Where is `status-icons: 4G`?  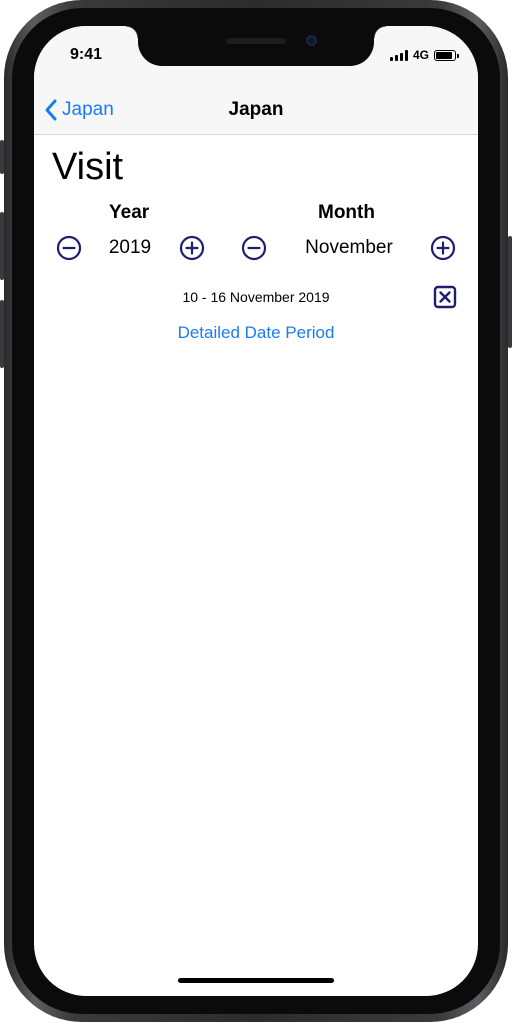
status-icons: 4G is located at coordinates (424, 55).